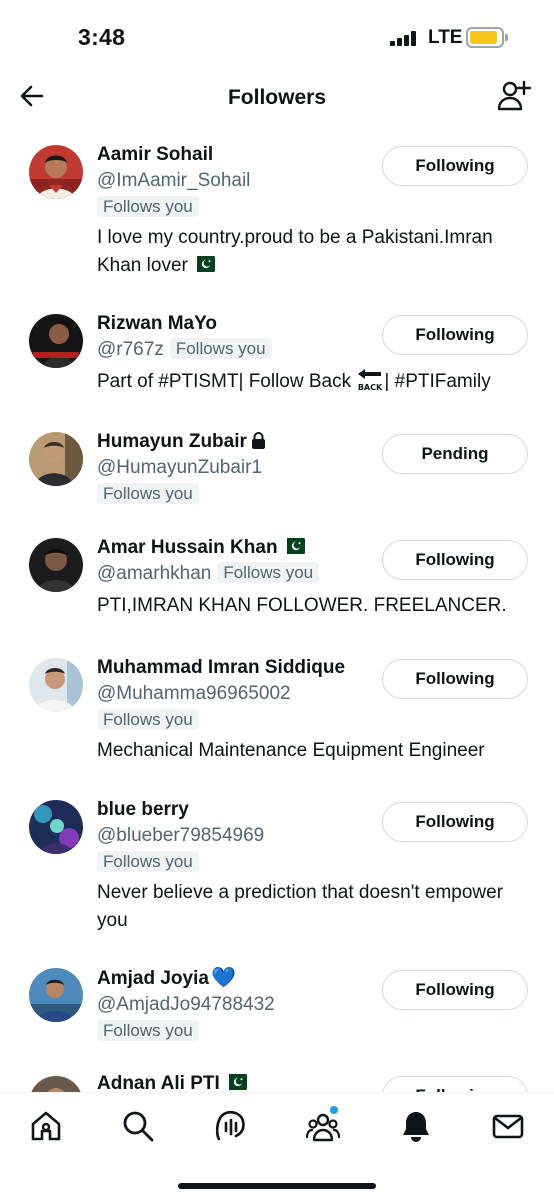 The height and width of the screenshot is (1200, 554). Describe the element at coordinates (455, 454) in the screenshot. I see `pending-button: Pending` at that location.